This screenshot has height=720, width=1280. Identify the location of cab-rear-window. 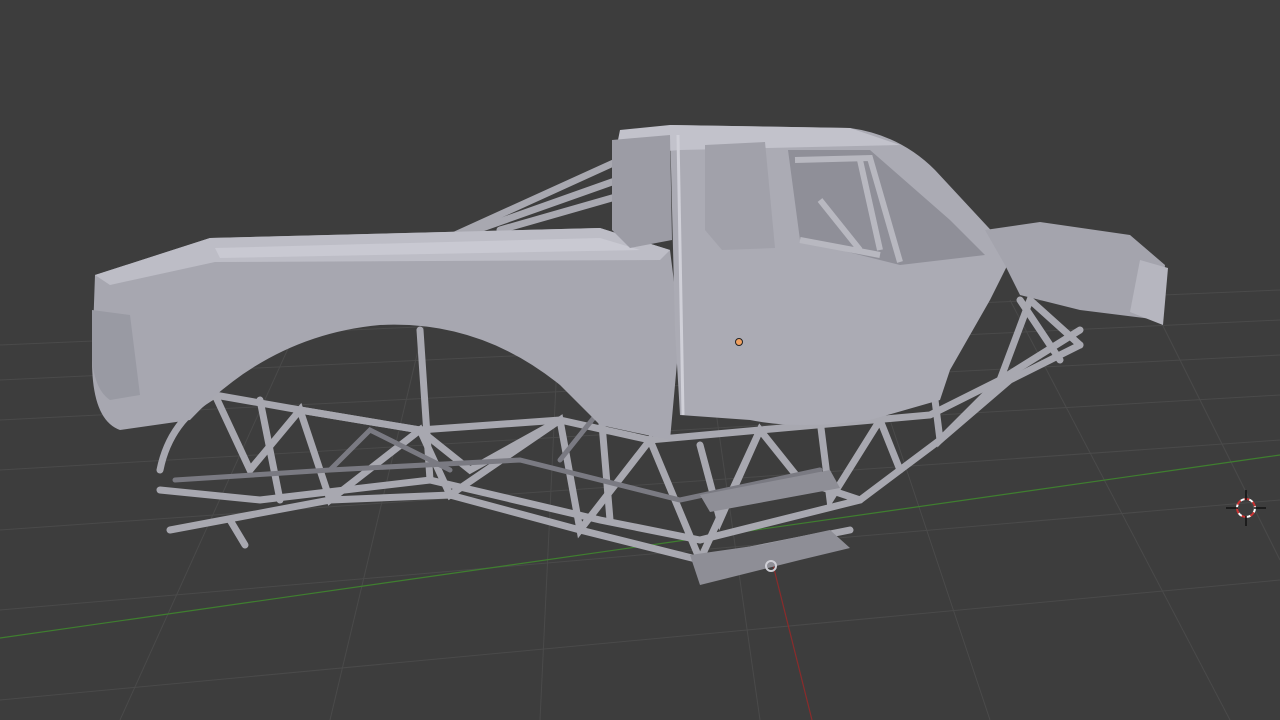
(642, 191).